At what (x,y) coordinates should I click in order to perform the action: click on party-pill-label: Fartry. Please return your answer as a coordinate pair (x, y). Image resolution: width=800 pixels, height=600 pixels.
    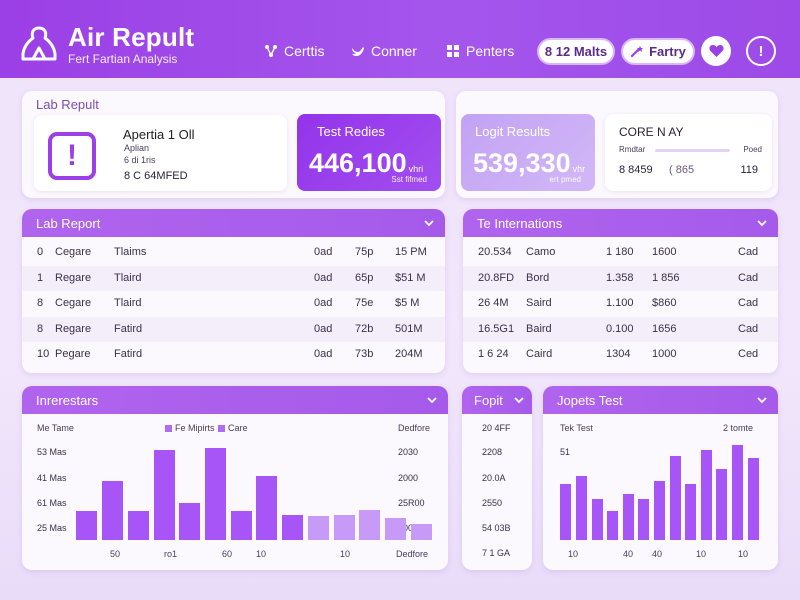
    Looking at the image, I should click on (667, 51).